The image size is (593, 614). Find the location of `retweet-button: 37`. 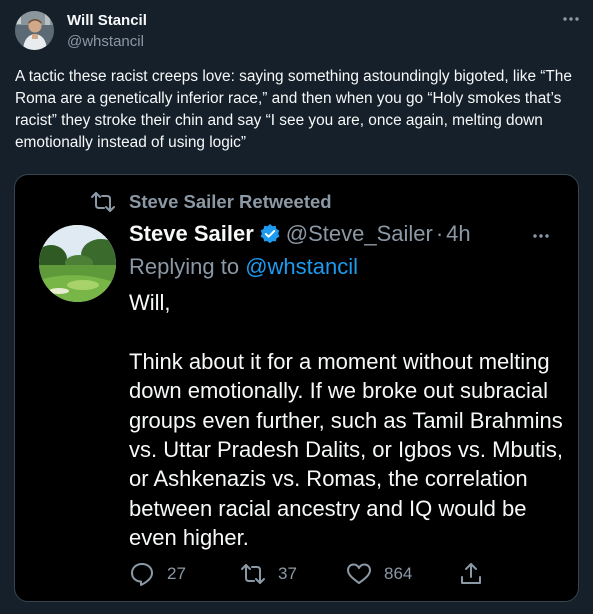

retweet-button: 37 is located at coordinates (268, 574).